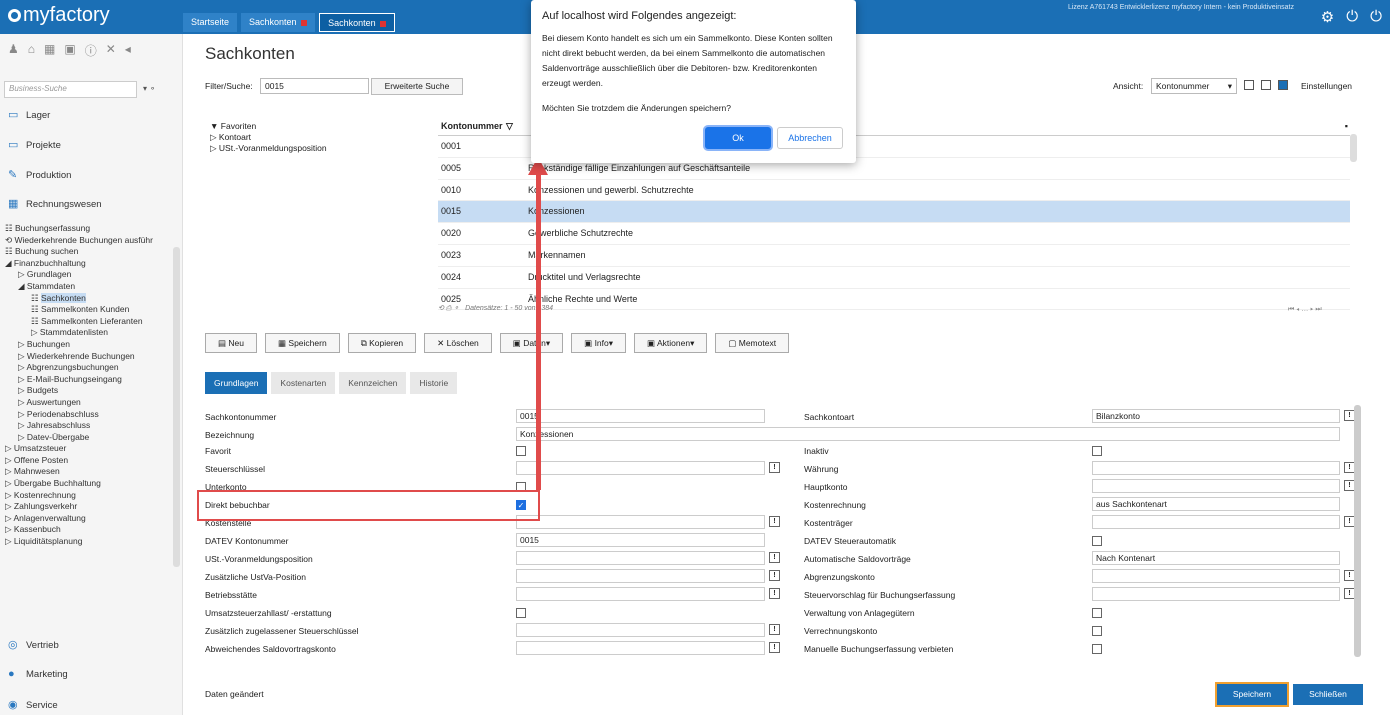 This screenshot has height=715, width=1390. What do you see at coordinates (417, 86) in the screenshot?
I see `extended-search-button: Erweiterte Suche` at bounding box center [417, 86].